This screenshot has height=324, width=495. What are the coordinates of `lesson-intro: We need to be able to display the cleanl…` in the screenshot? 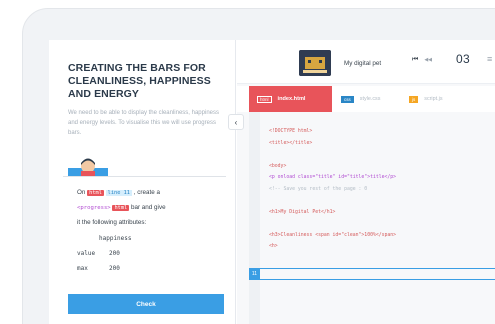 It's located at (143, 123).